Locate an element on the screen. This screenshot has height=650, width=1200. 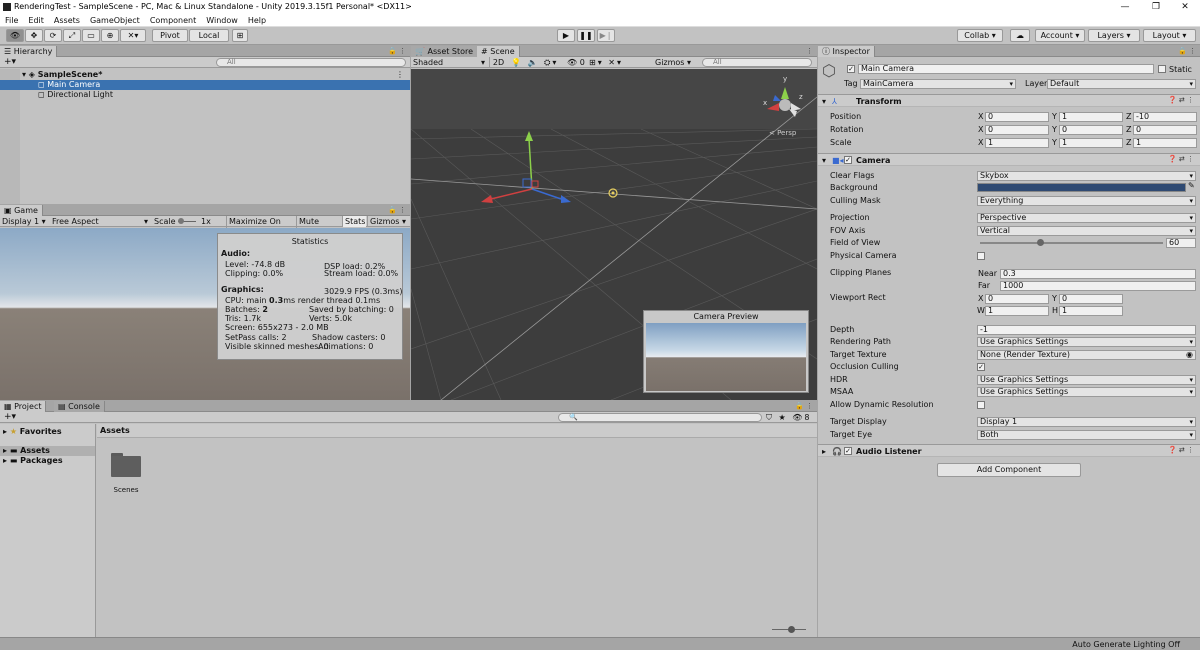
menu-gameobject: GameObject is located at coordinates (115, 20).